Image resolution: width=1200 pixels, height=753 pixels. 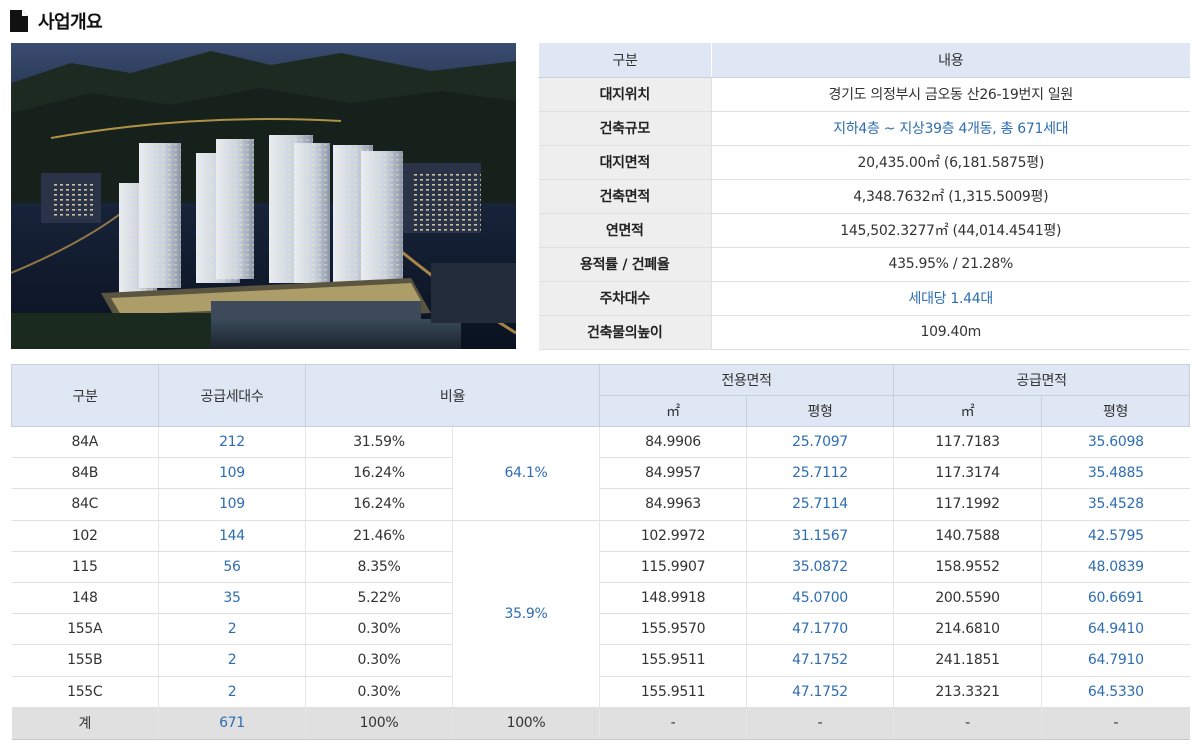 I want to click on info-row: 주차대수 세대당 1.44대, so click(x=864, y=298).